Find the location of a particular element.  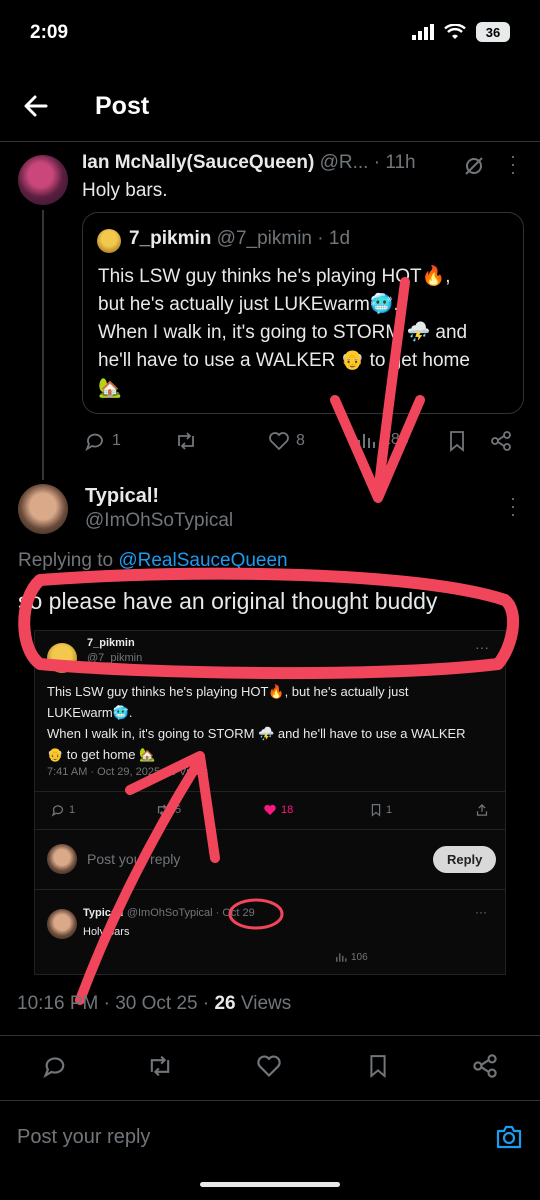

share-icon is located at coordinates (485, 1066).